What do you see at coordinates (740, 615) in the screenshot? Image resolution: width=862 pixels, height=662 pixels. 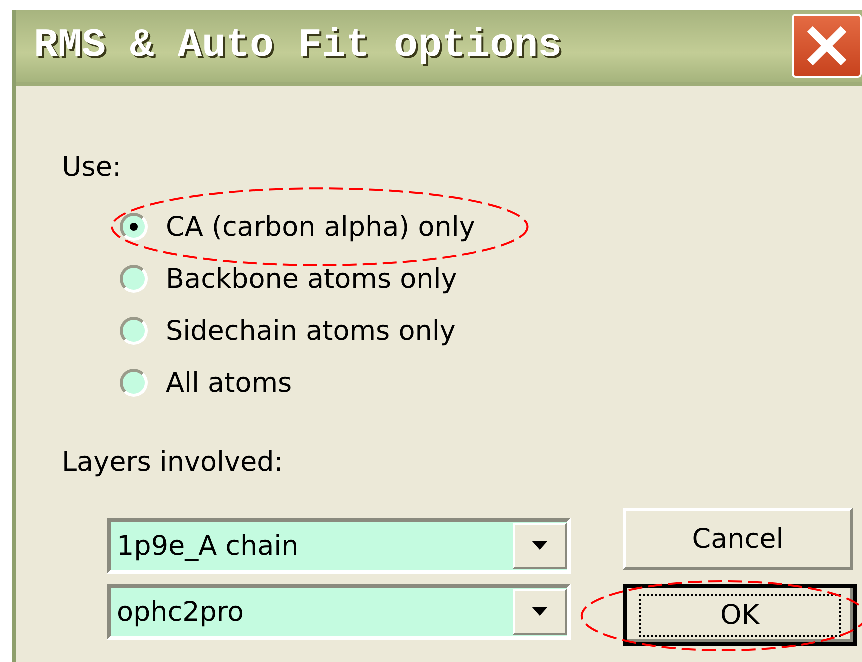 I see `ok-button: OK` at bounding box center [740, 615].